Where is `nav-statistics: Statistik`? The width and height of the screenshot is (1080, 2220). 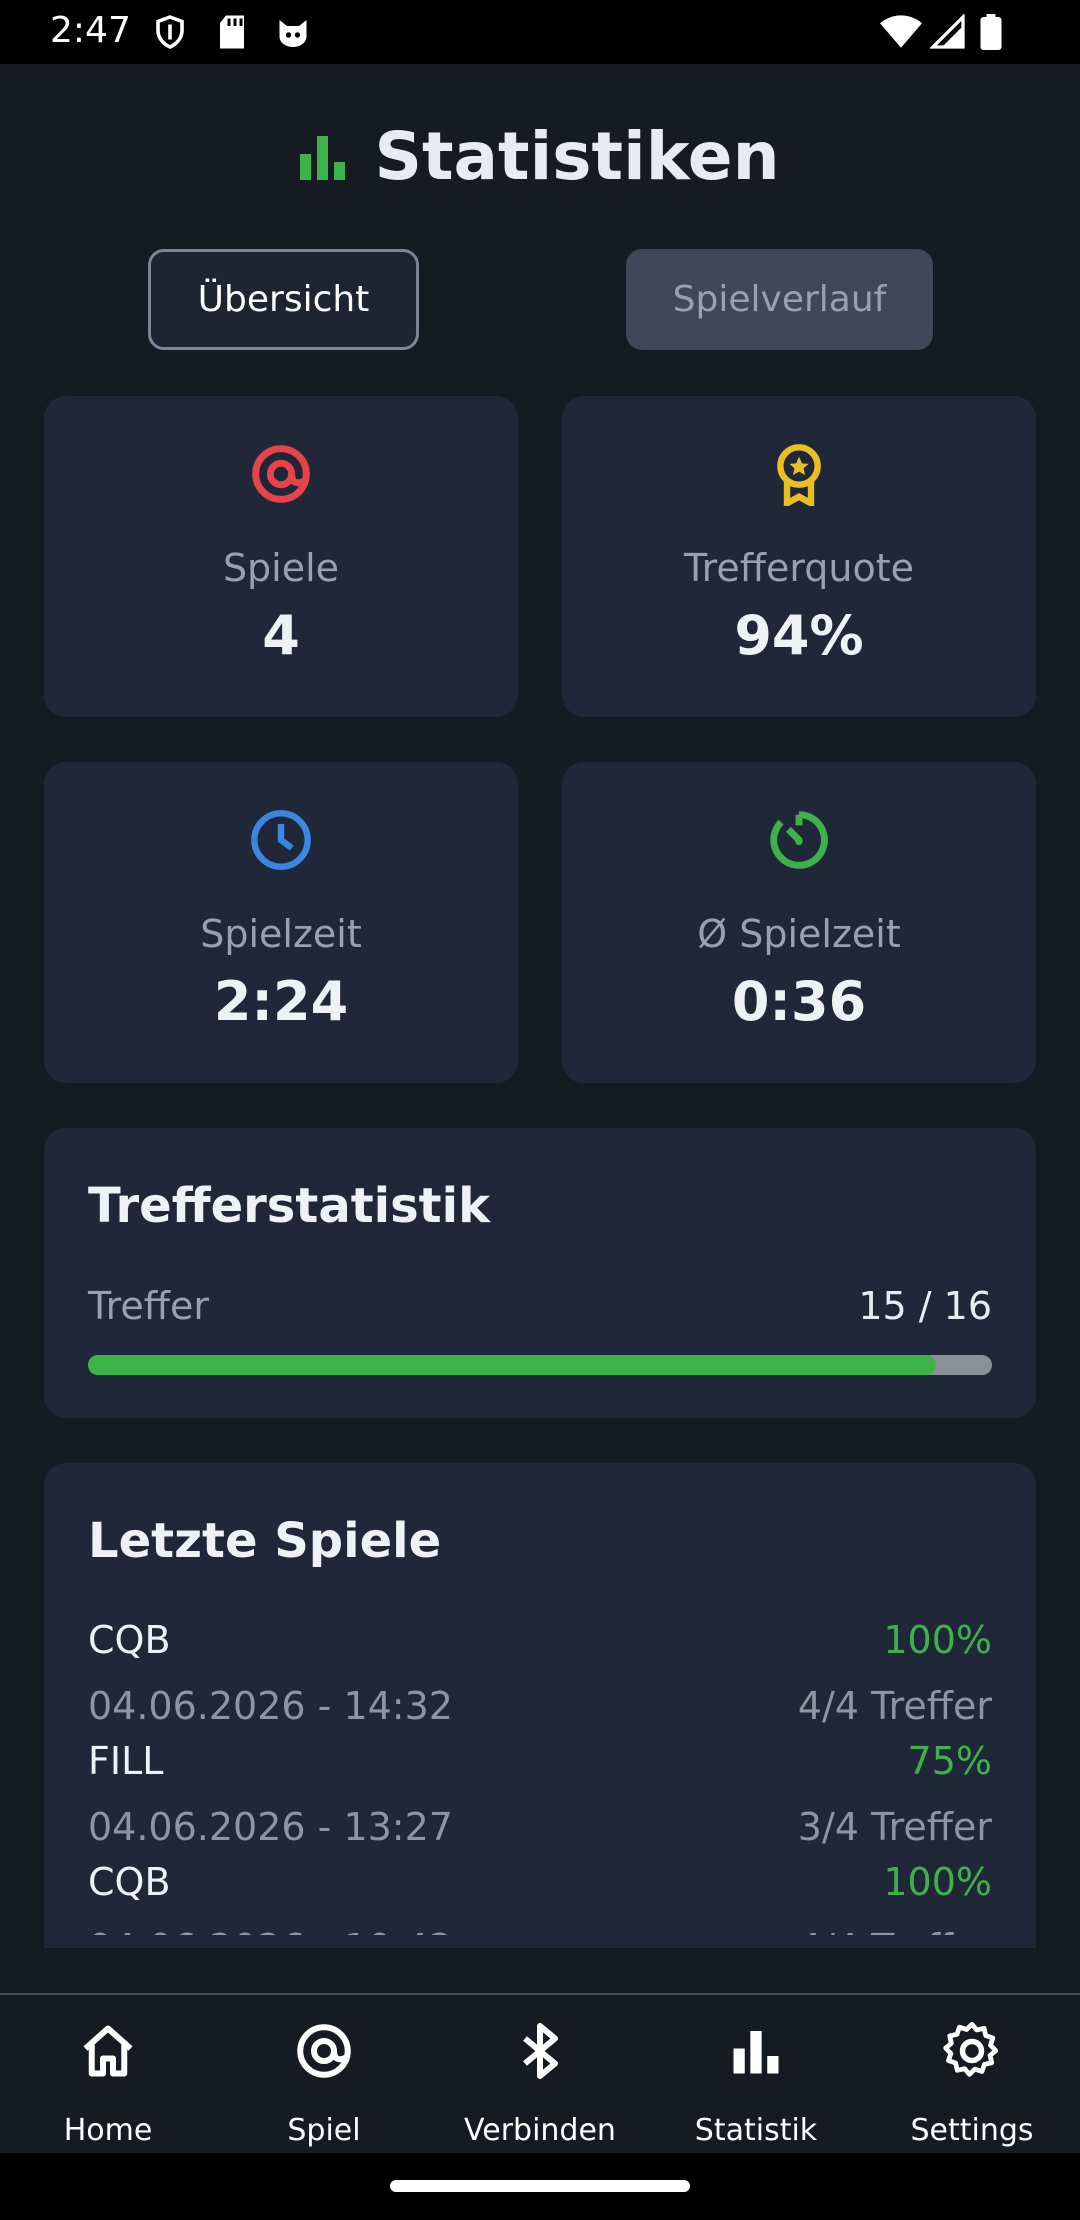
nav-statistics: Statistik is located at coordinates (756, 2075).